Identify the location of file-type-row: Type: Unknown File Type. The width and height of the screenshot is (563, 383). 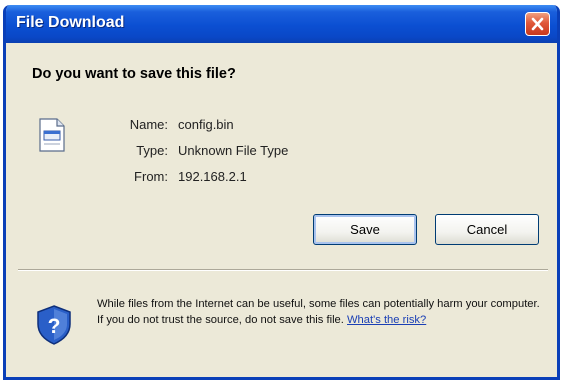
(281, 152).